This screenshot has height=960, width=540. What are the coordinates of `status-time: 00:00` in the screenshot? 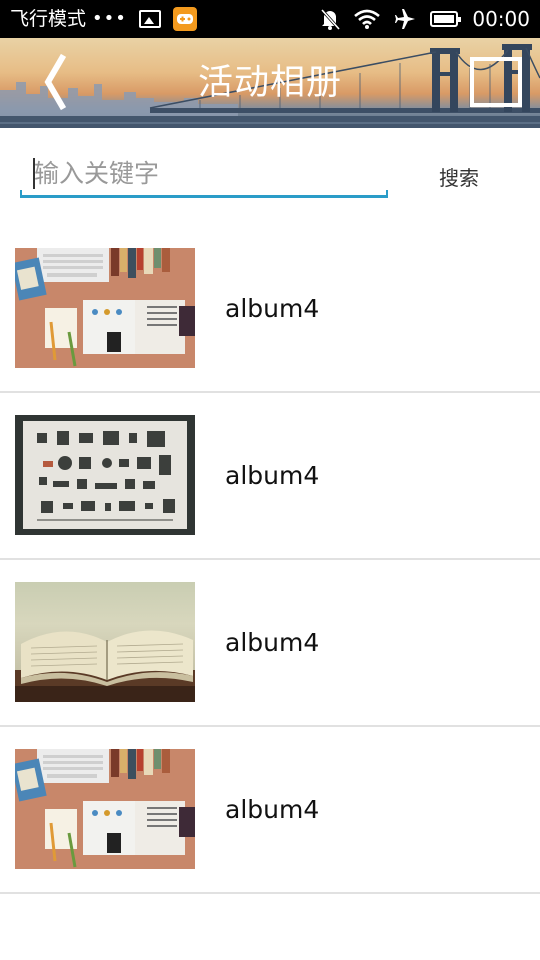 It's located at (501, 19).